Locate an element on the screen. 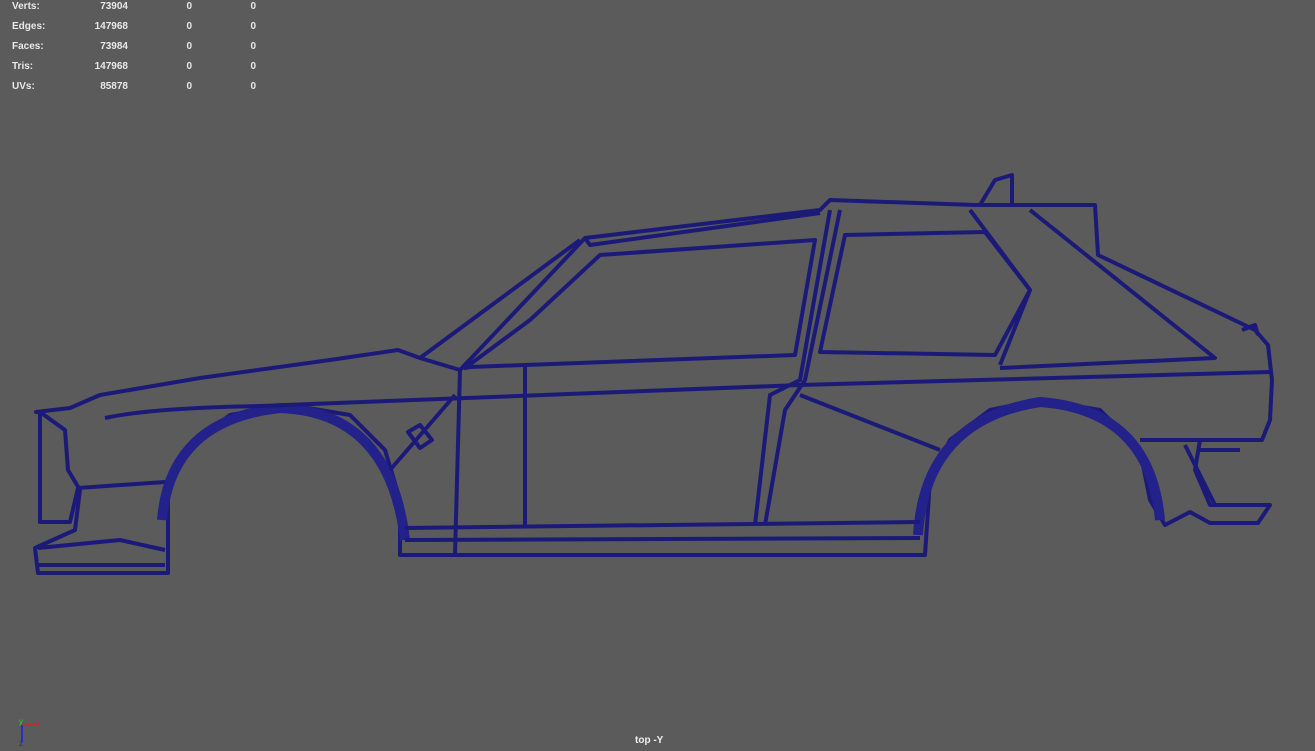 This screenshot has width=1315, height=751. rear-wheel-arch is located at coordinates (1039, 466).